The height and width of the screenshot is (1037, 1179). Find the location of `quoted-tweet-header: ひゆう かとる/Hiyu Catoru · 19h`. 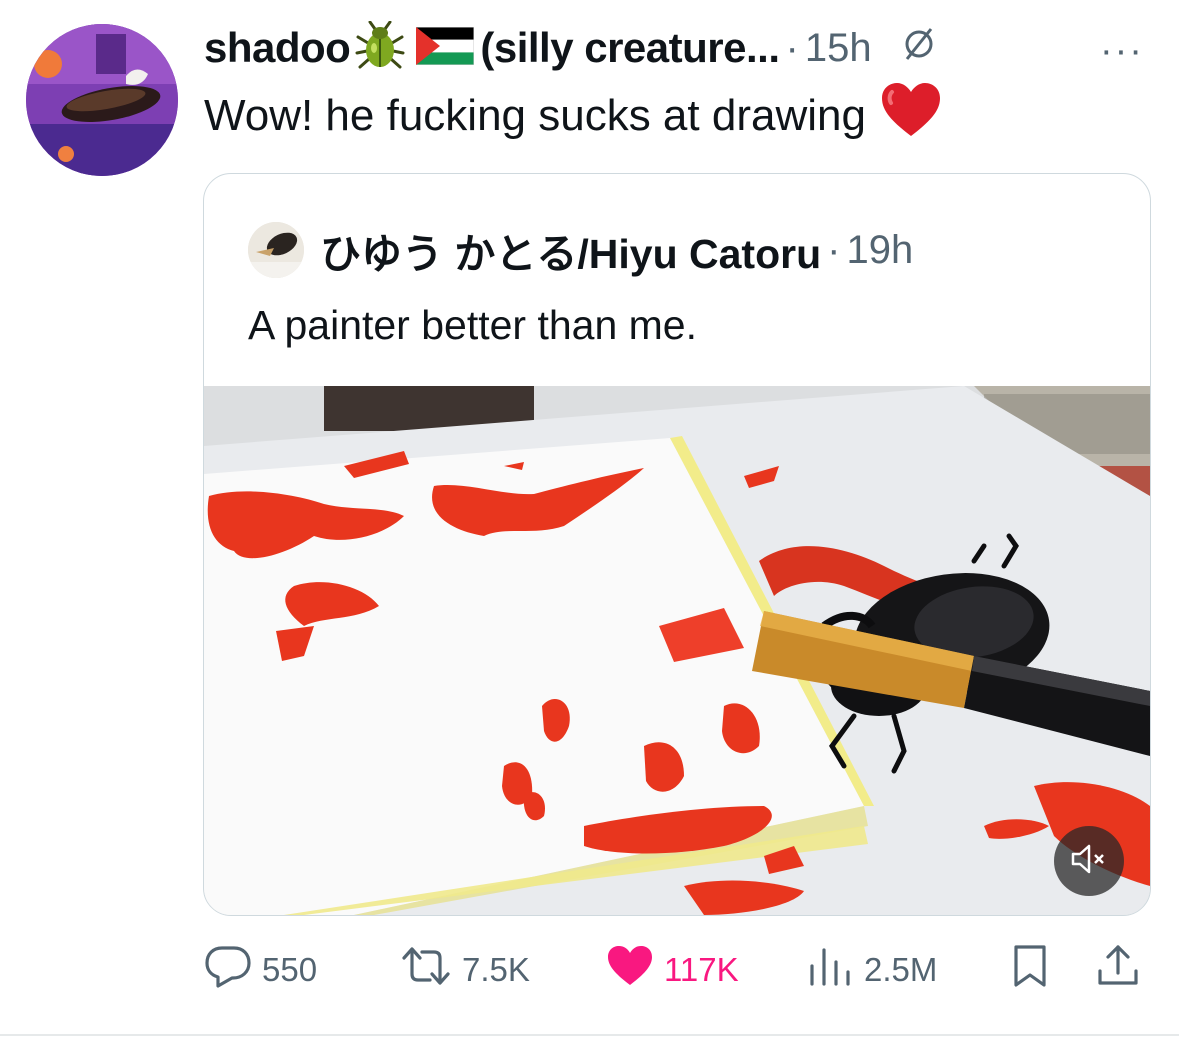

quoted-tweet-header: ひゆう かとる/Hiyu Catoru · 19h is located at coordinates (580, 250).